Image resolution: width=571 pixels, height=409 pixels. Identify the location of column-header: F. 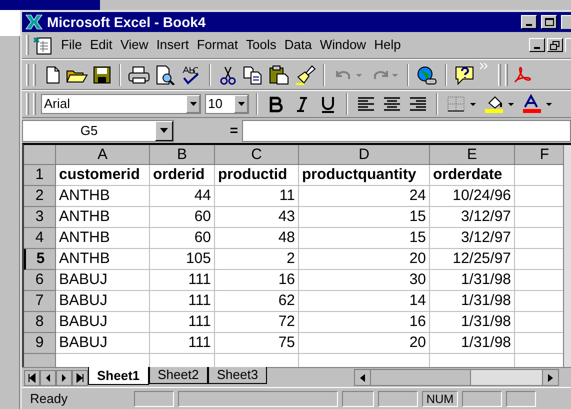
(539, 155).